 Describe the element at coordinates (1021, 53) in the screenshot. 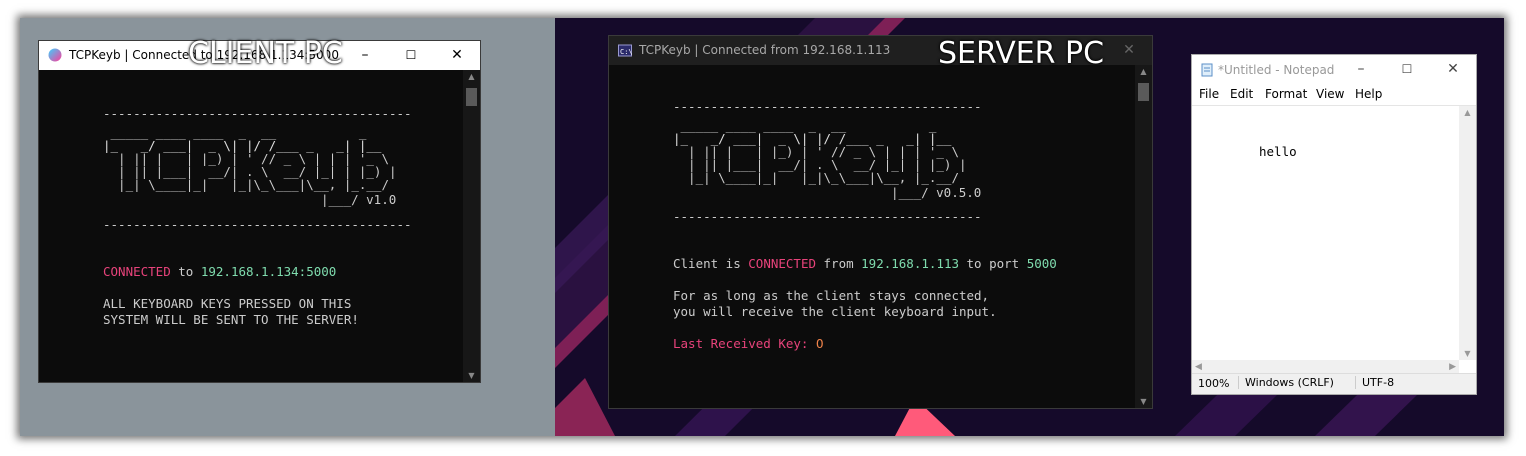

I see `server-pc-label: SERVER PC` at that location.